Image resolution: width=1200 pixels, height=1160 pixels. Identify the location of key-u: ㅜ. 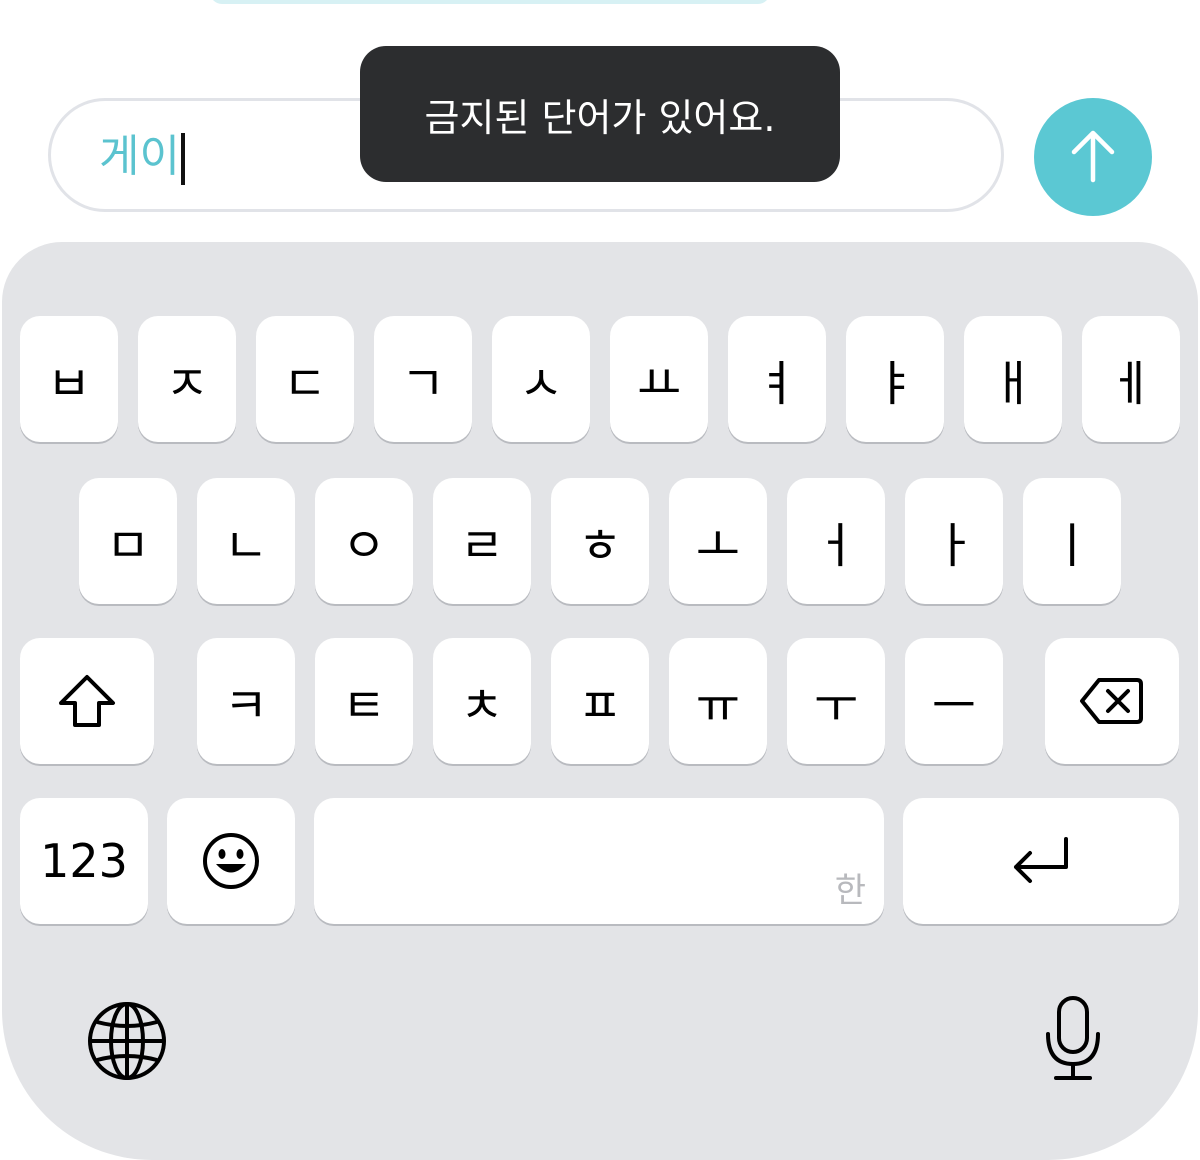
(836, 701).